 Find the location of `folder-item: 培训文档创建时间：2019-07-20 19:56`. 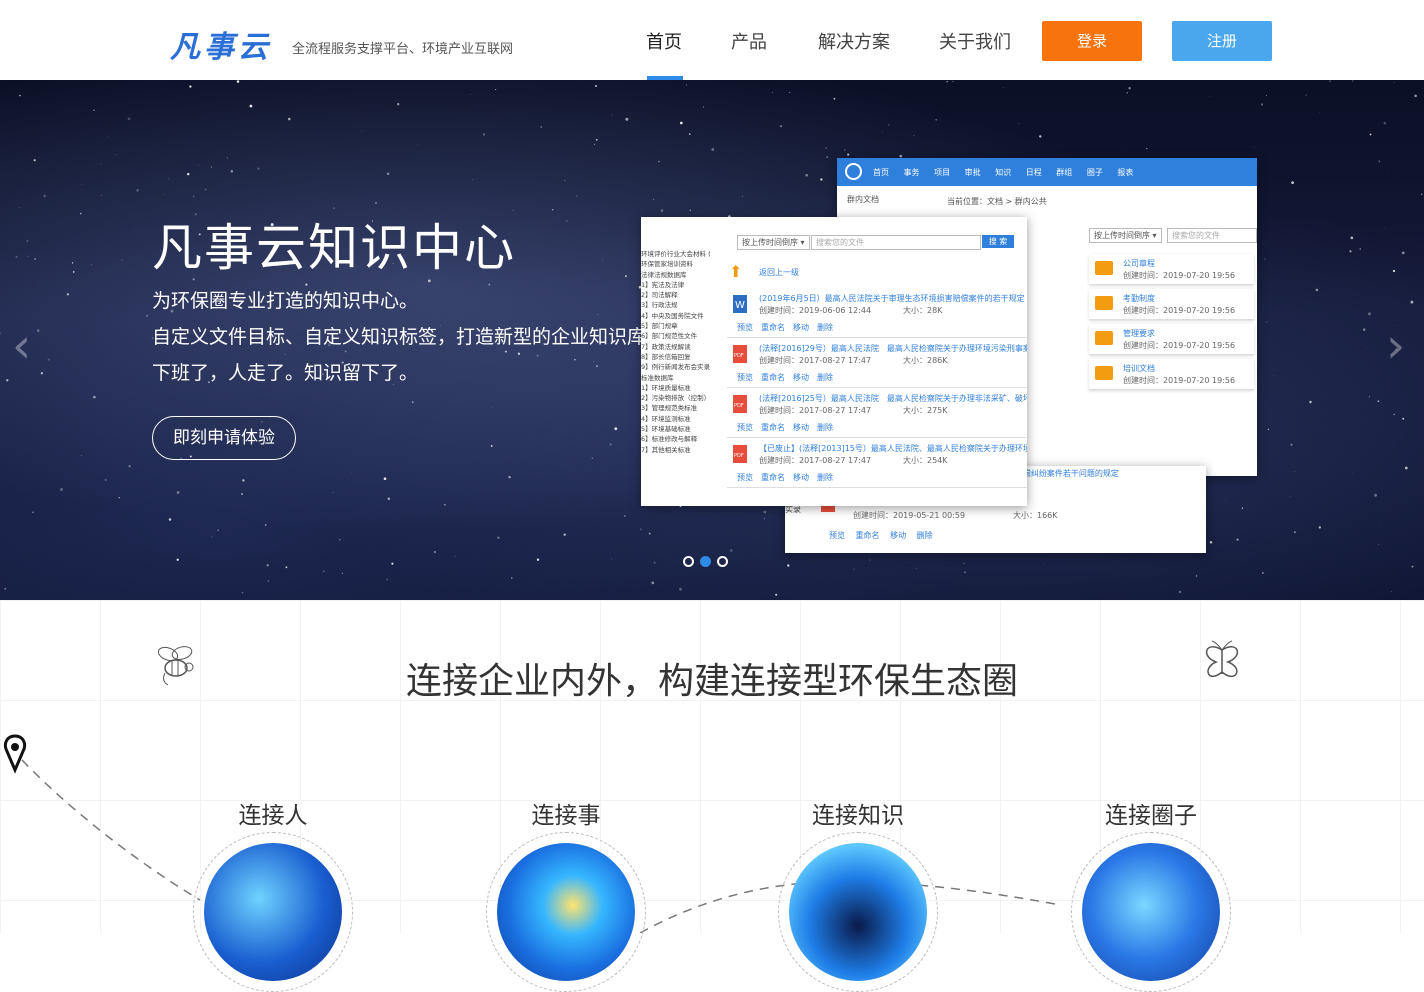

folder-item: 培训文档创建时间：2019-07-20 19:56 is located at coordinates (1171, 374).